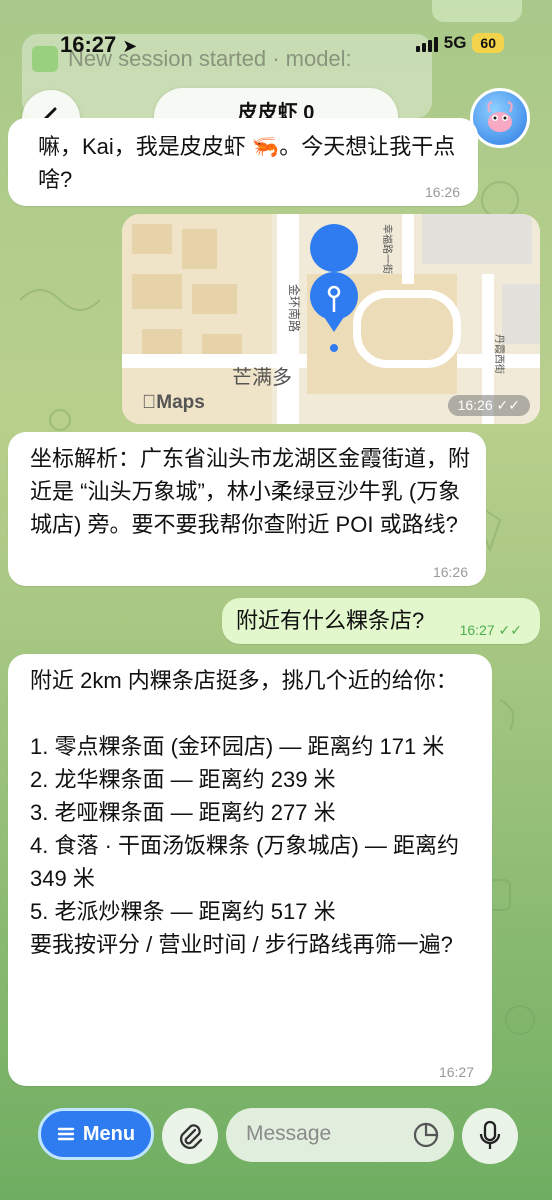 This screenshot has height=1200, width=552. I want to click on attach-button, so click(190, 1136).